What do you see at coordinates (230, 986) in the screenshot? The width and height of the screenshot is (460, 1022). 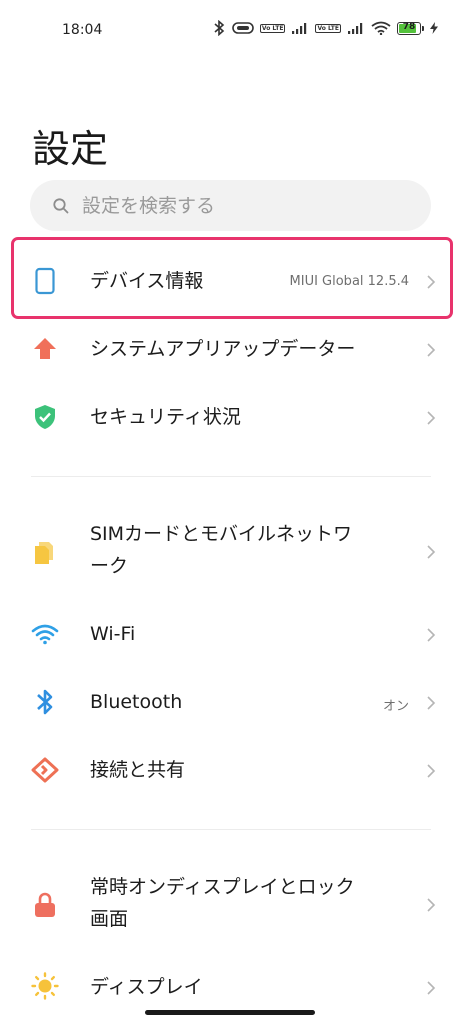 I see `settings-item-display: ディスプレイ` at bounding box center [230, 986].